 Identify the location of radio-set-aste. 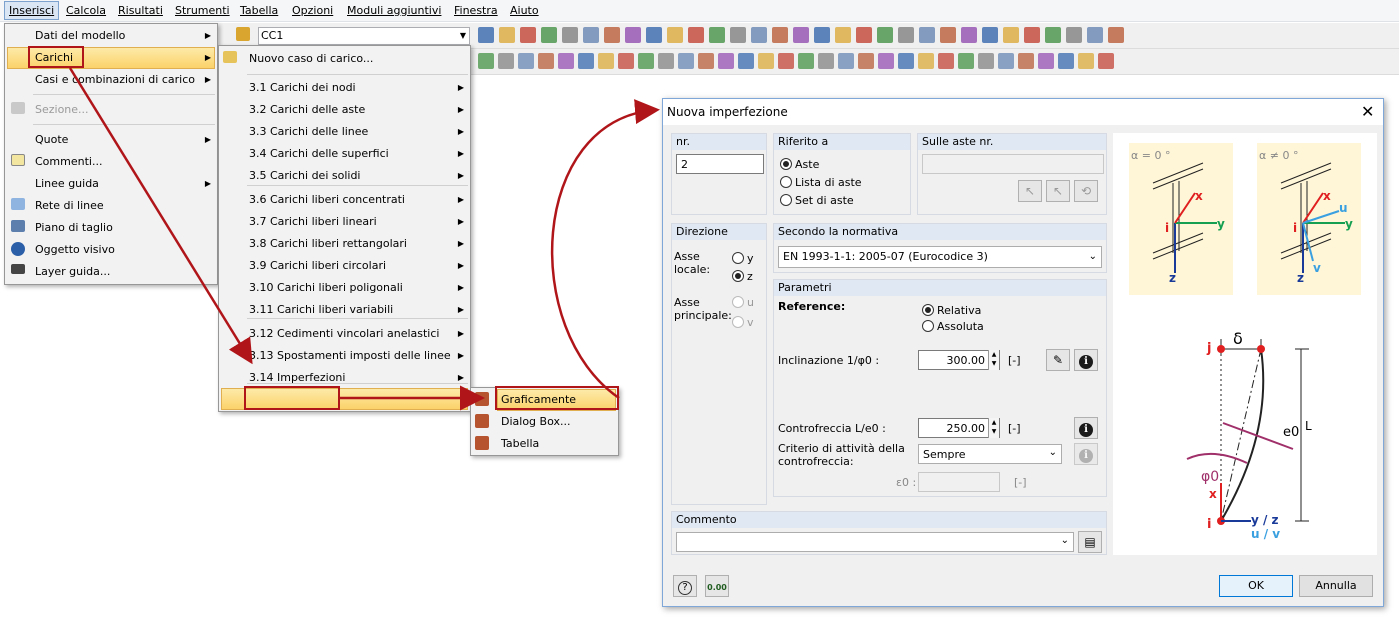
(786, 200).